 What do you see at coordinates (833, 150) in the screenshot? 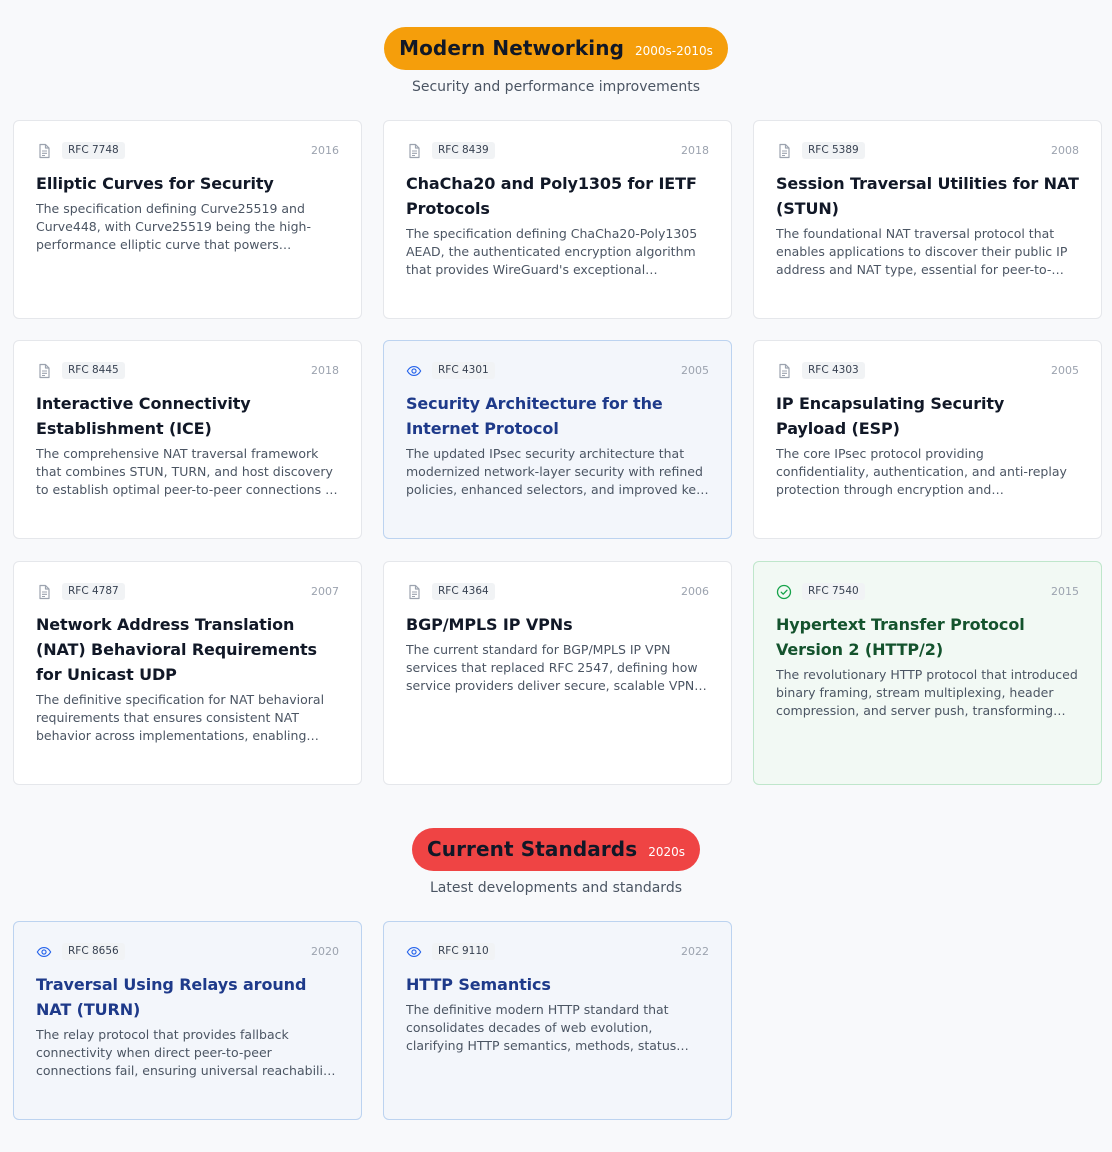
I see `rfc-badge: RFC 5389` at bounding box center [833, 150].